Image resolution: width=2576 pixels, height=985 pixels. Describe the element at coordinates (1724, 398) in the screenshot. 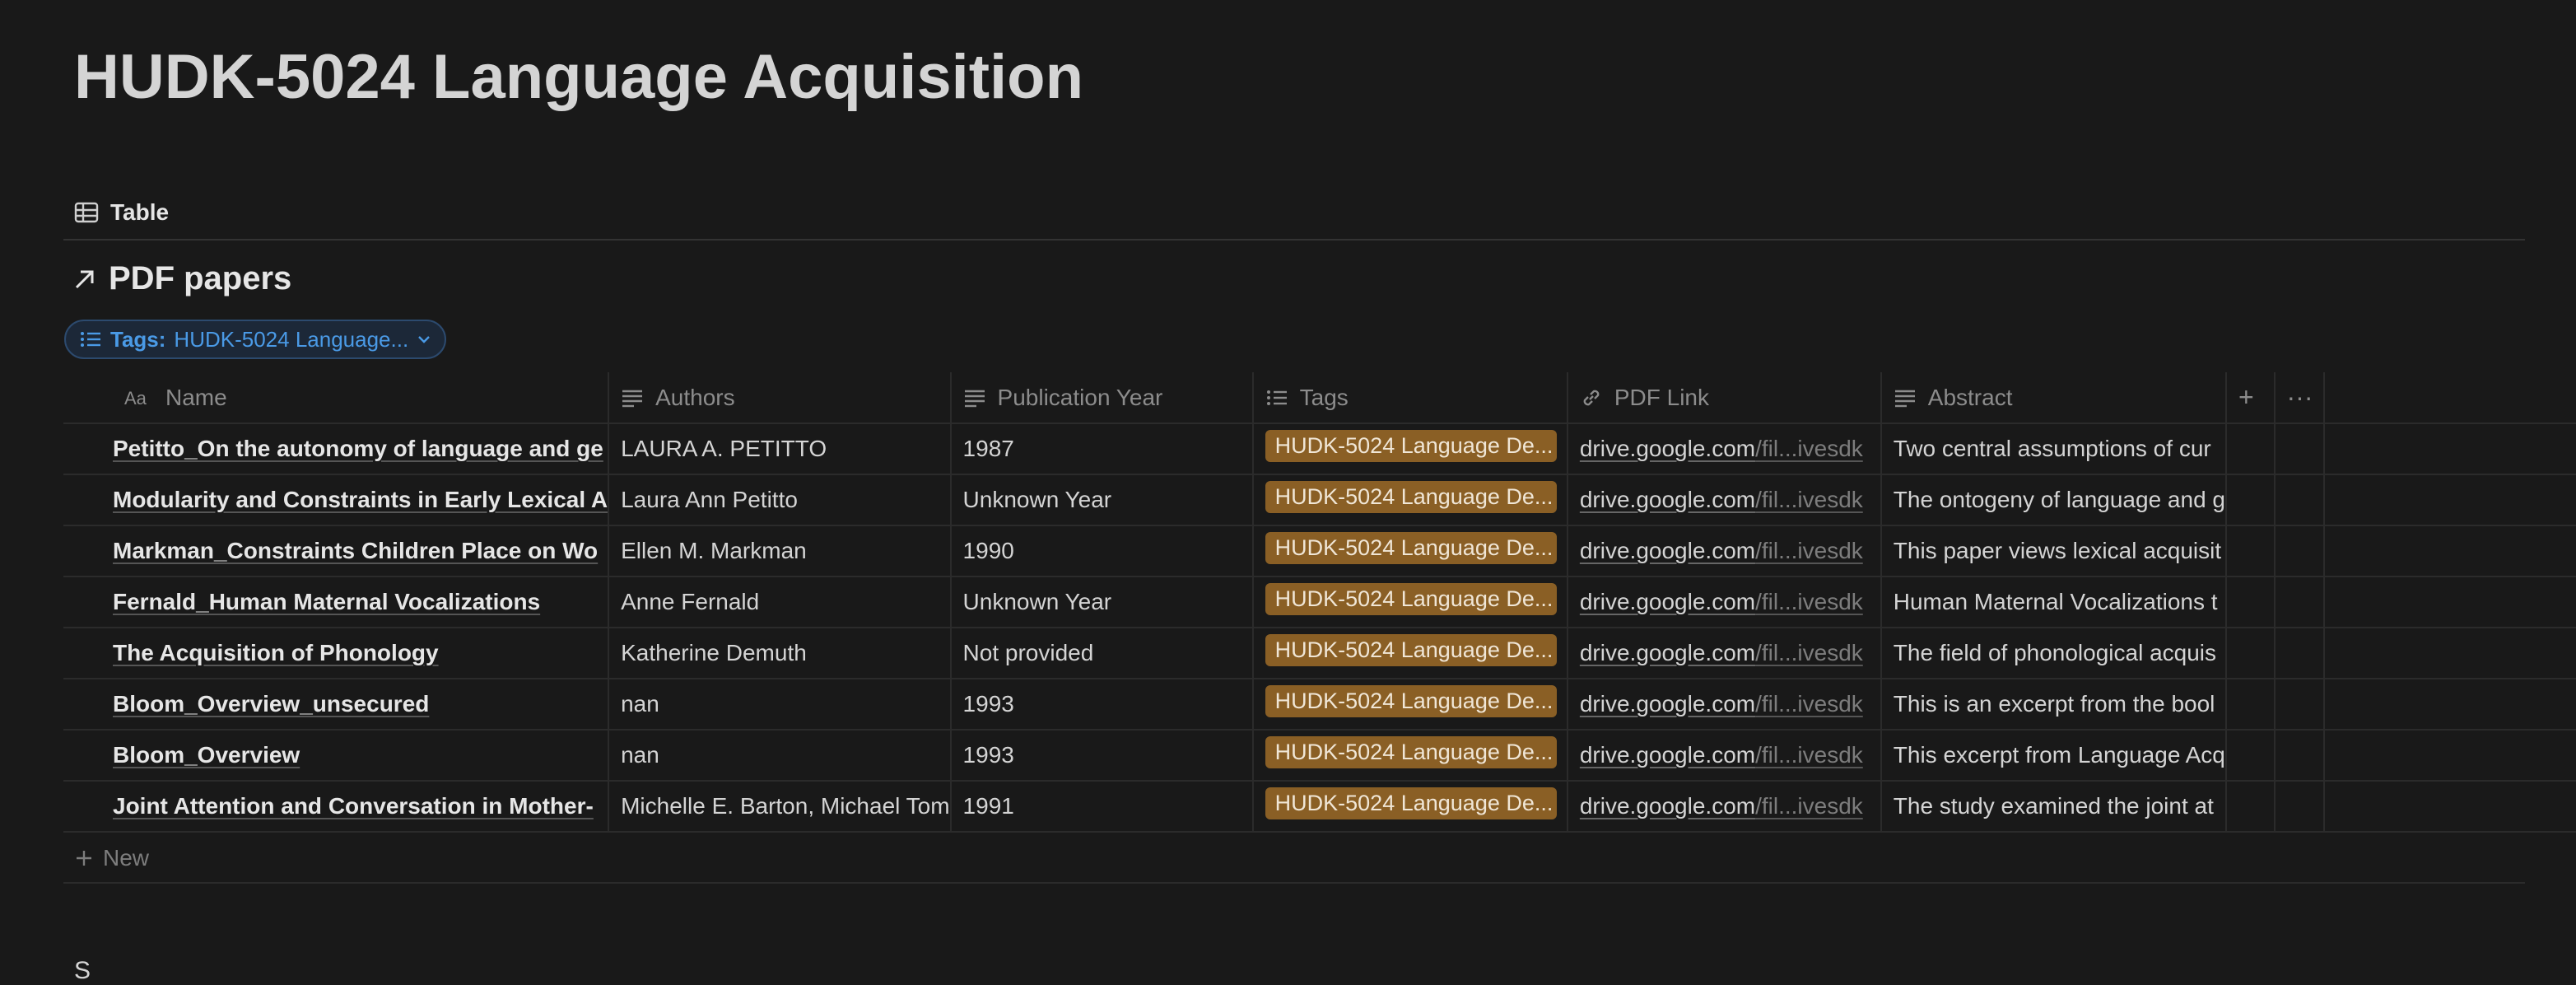

I see `column-header-pdf-link: PDF Link` at that location.